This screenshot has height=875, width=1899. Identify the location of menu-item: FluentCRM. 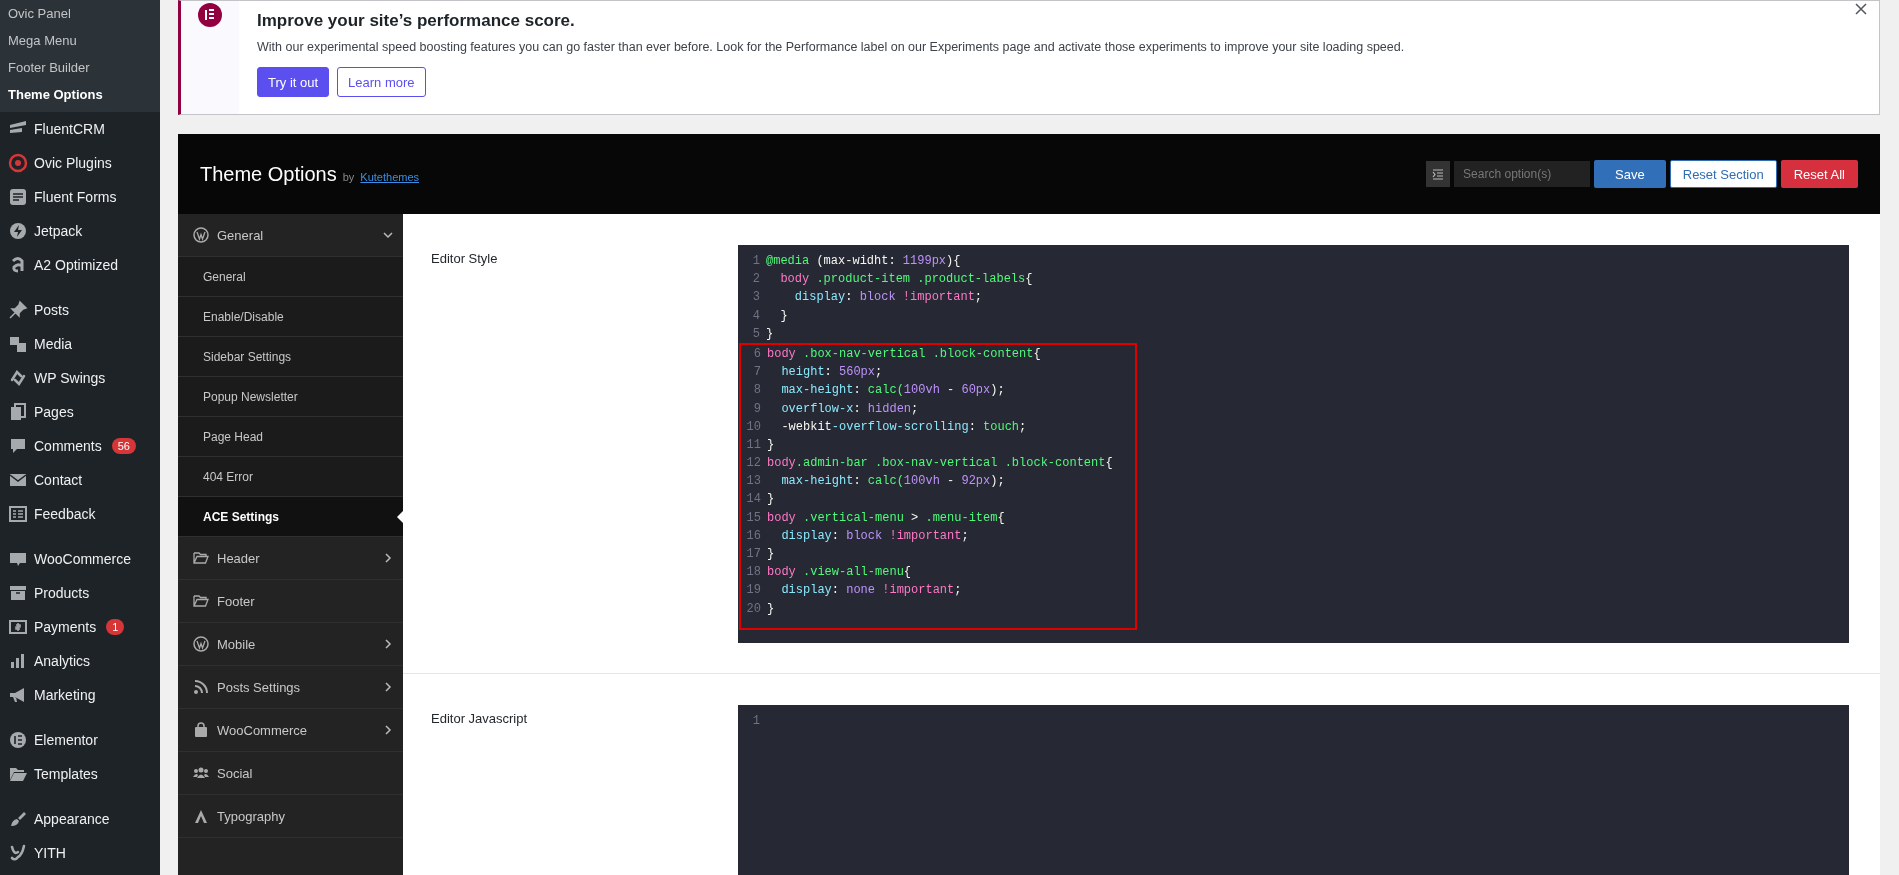
(80, 129).